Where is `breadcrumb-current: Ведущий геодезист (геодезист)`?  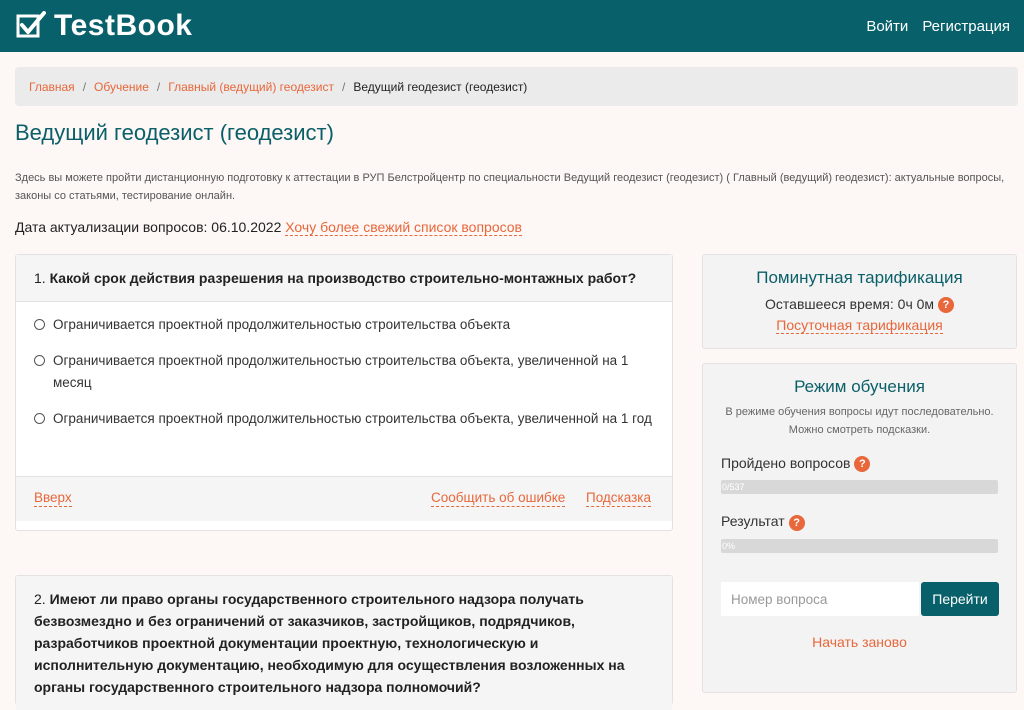
breadcrumb-current: Ведущий геодезист (геодезист) is located at coordinates (440, 86).